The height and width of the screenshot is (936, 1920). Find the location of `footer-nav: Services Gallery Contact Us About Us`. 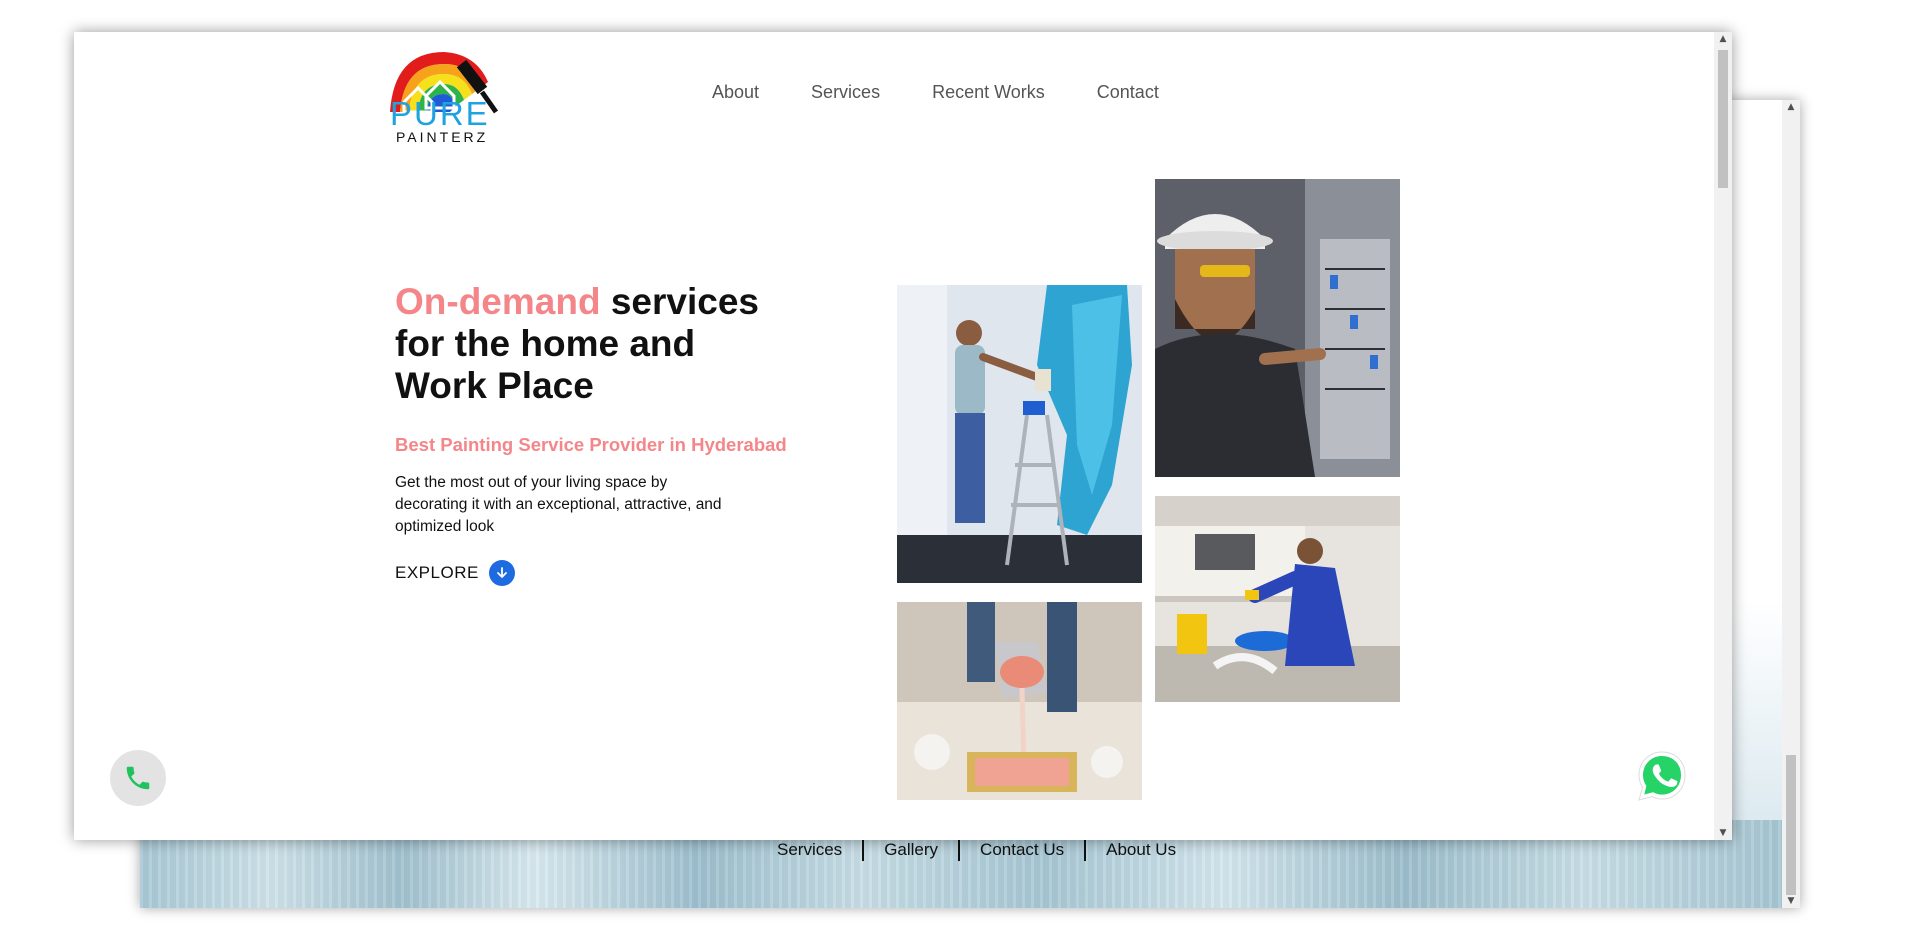

footer-nav: Services Gallery Contact Us About Us is located at coordinates (976, 850).